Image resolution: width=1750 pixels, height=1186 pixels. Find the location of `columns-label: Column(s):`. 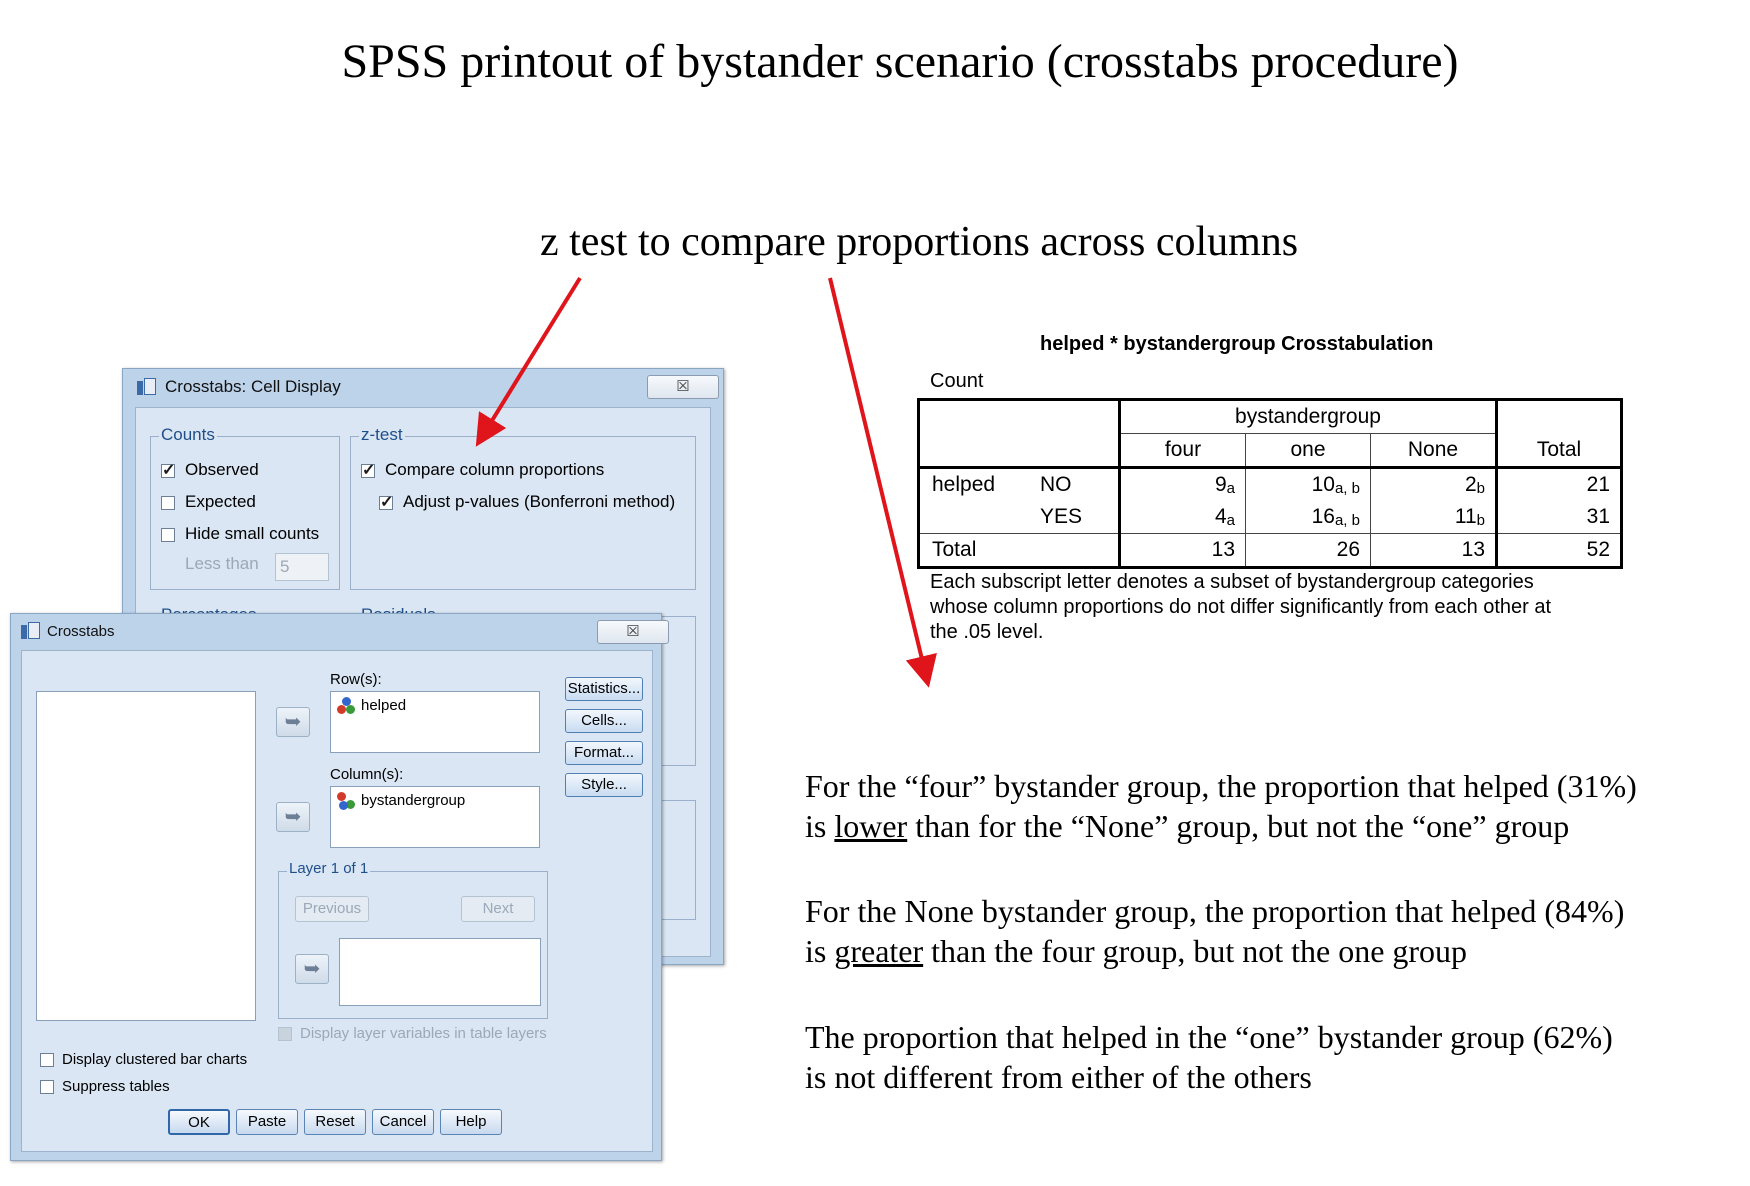

columns-label: Column(s): is located at coordinates (367, 774).